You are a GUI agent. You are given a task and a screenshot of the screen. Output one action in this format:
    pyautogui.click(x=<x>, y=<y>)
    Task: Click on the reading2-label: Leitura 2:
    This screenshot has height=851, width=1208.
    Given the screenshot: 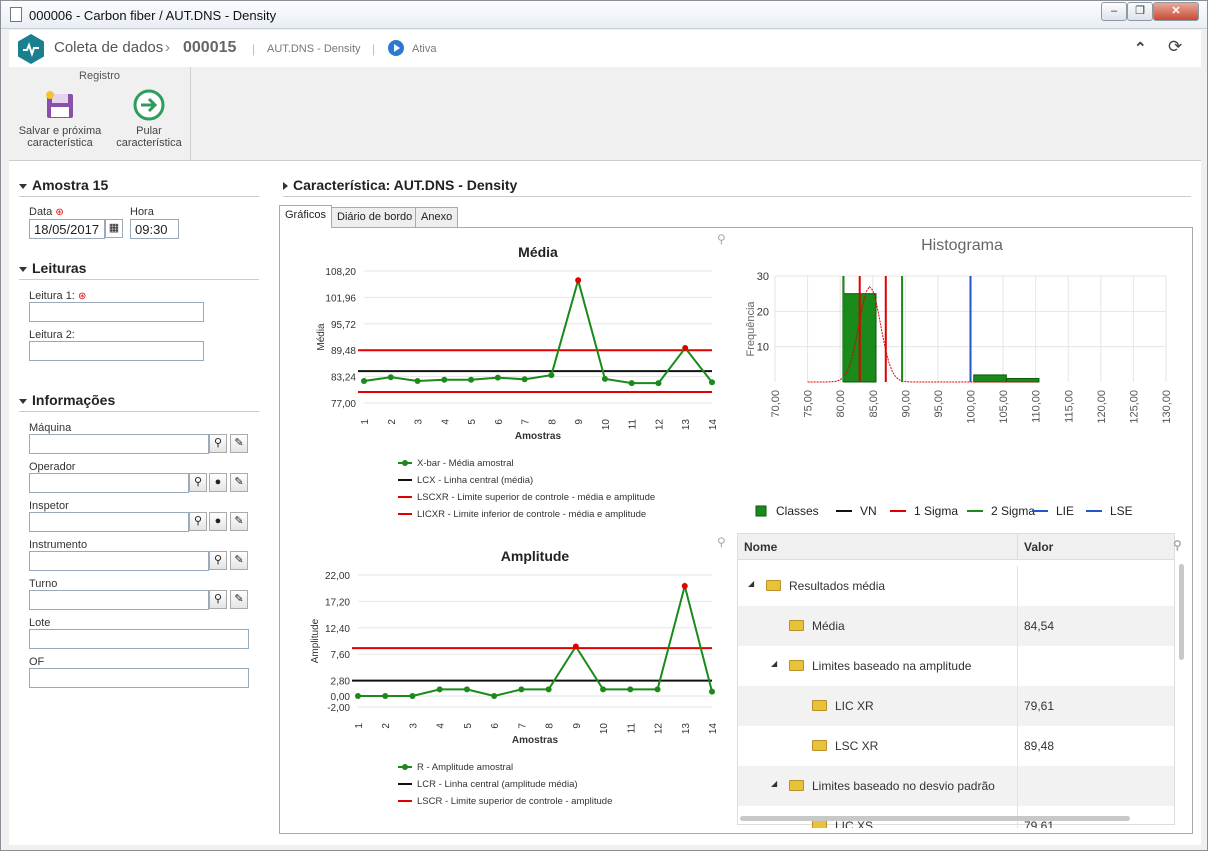 What is the action you would take?
    pyautogui.click(x=52, y=335)
    